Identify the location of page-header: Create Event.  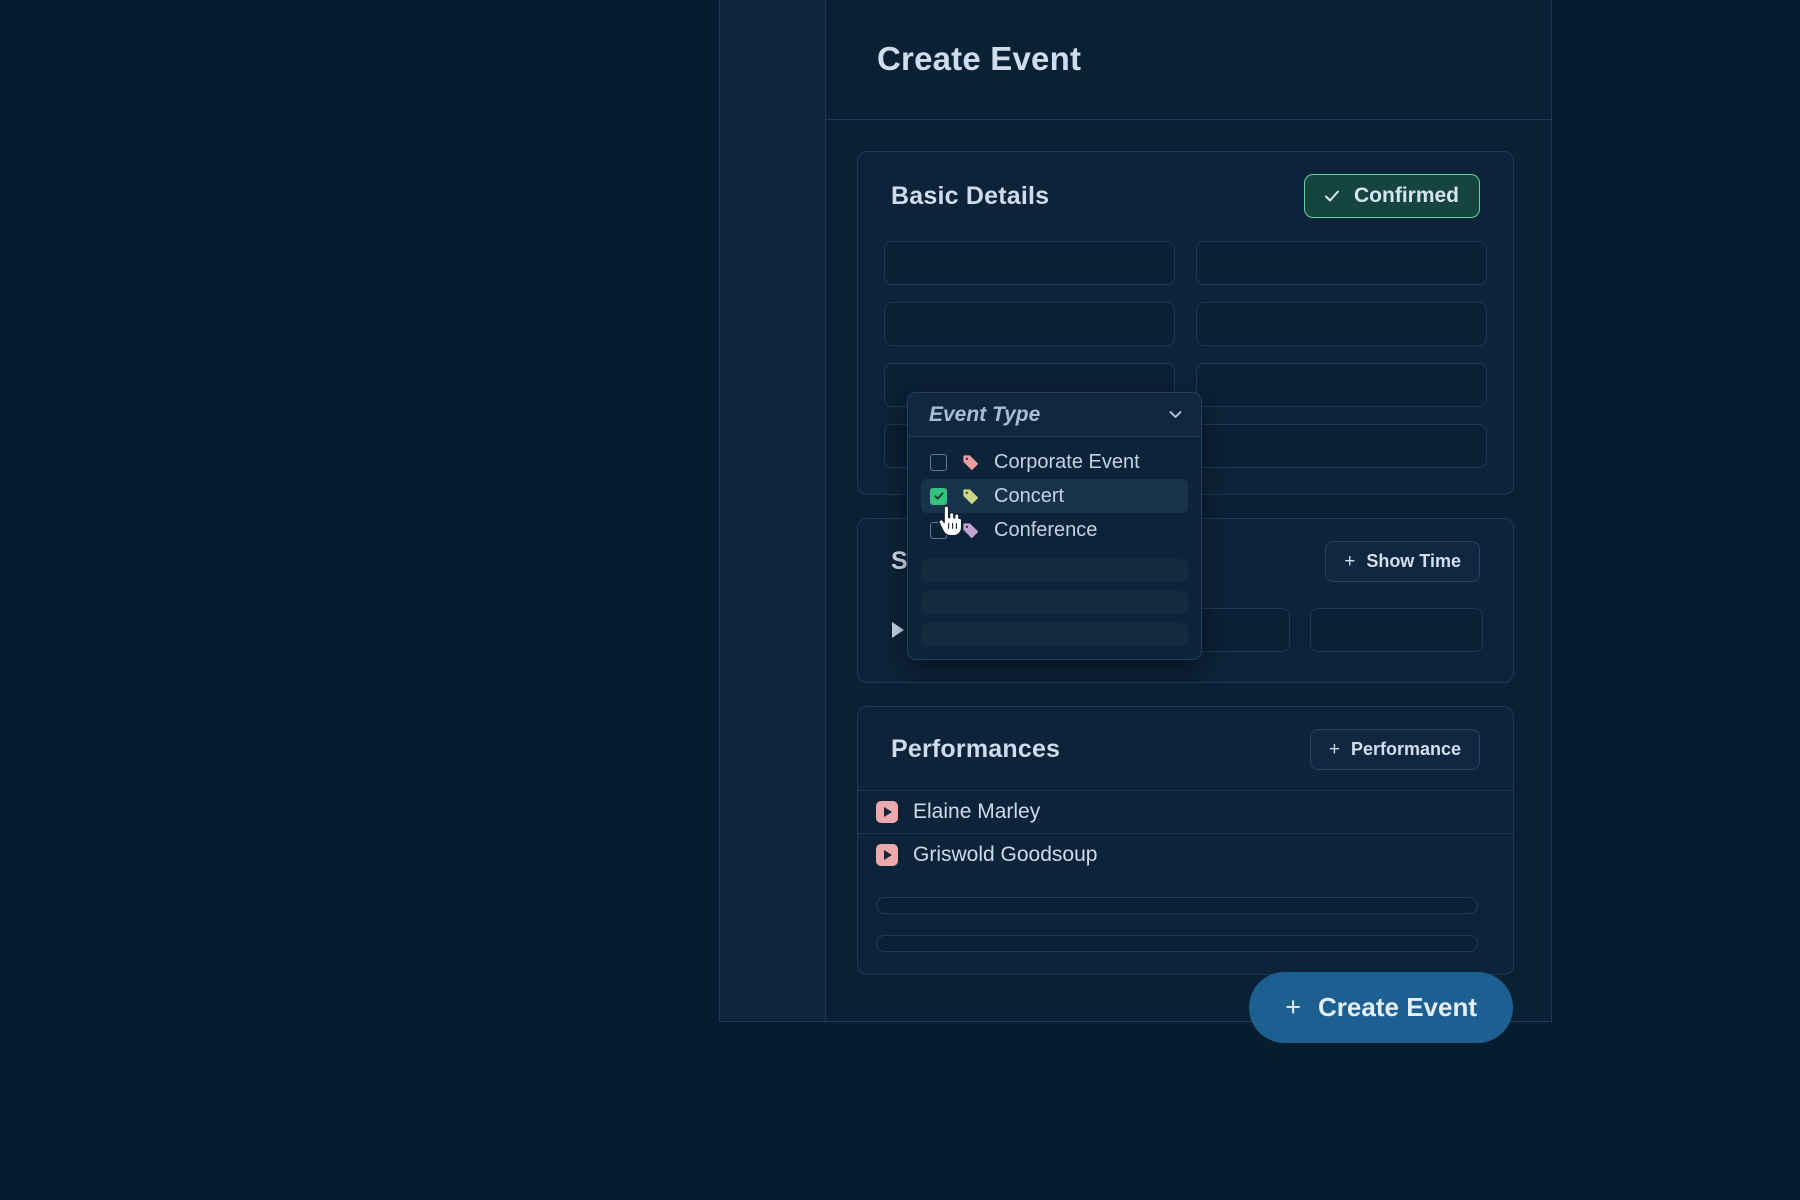
(1188, 60).